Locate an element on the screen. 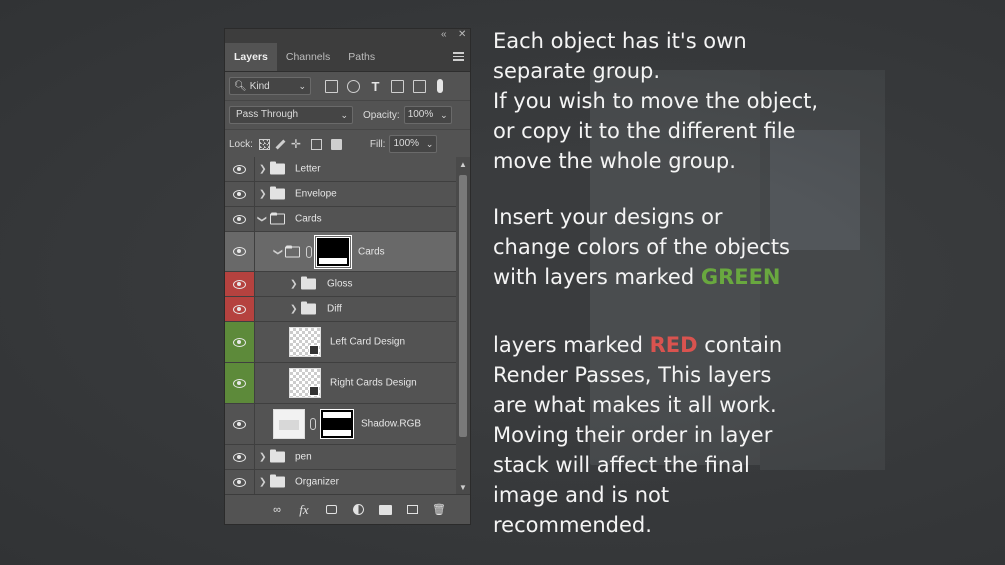 This screenshot has width=1005, height=565. layer-row-organizer: ❯ Organizer is located at coordinates (340, 482).